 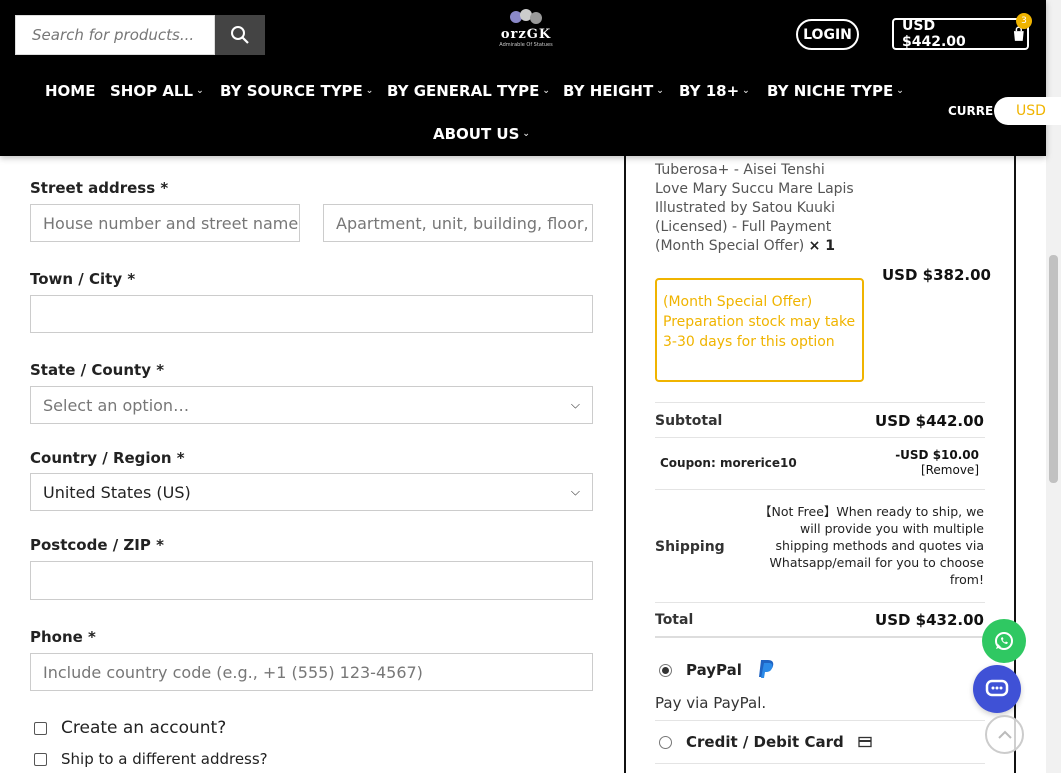 I want to click on search-icon, so click(x=240, y=35).